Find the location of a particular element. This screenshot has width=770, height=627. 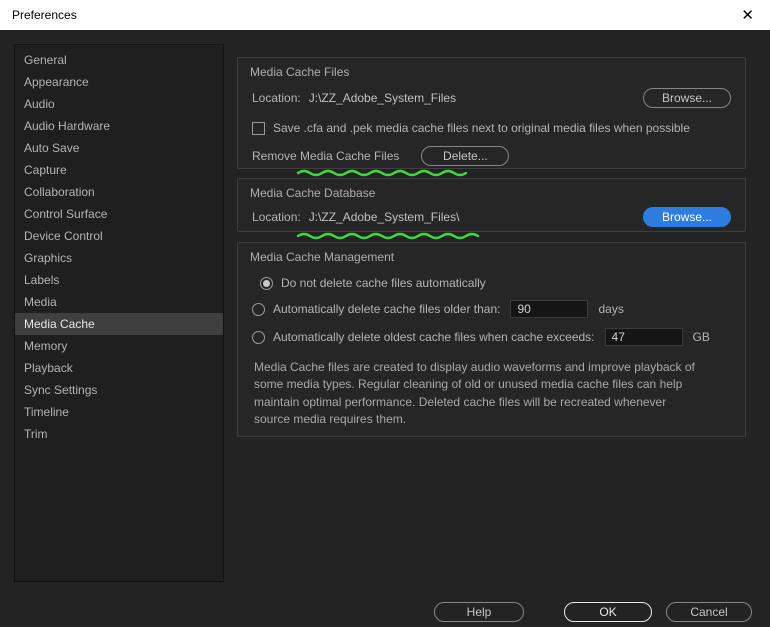

sidebar-item-general: General is located at coordinates (119, 60).